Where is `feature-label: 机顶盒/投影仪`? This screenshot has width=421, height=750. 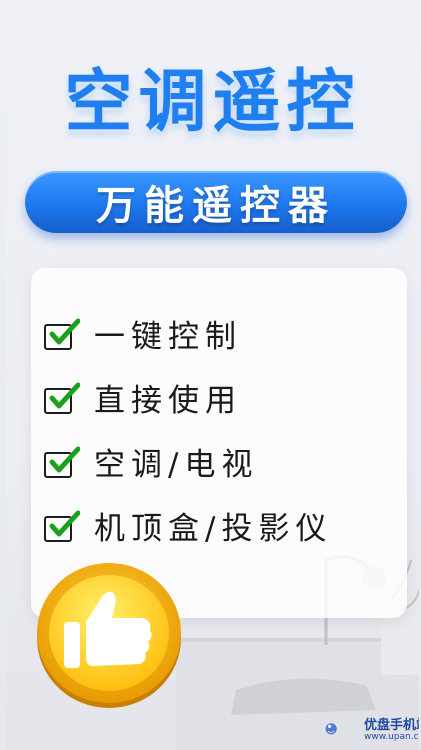
feature-label: 机顶盒/投影仪 is located at coordinates (213, 528).